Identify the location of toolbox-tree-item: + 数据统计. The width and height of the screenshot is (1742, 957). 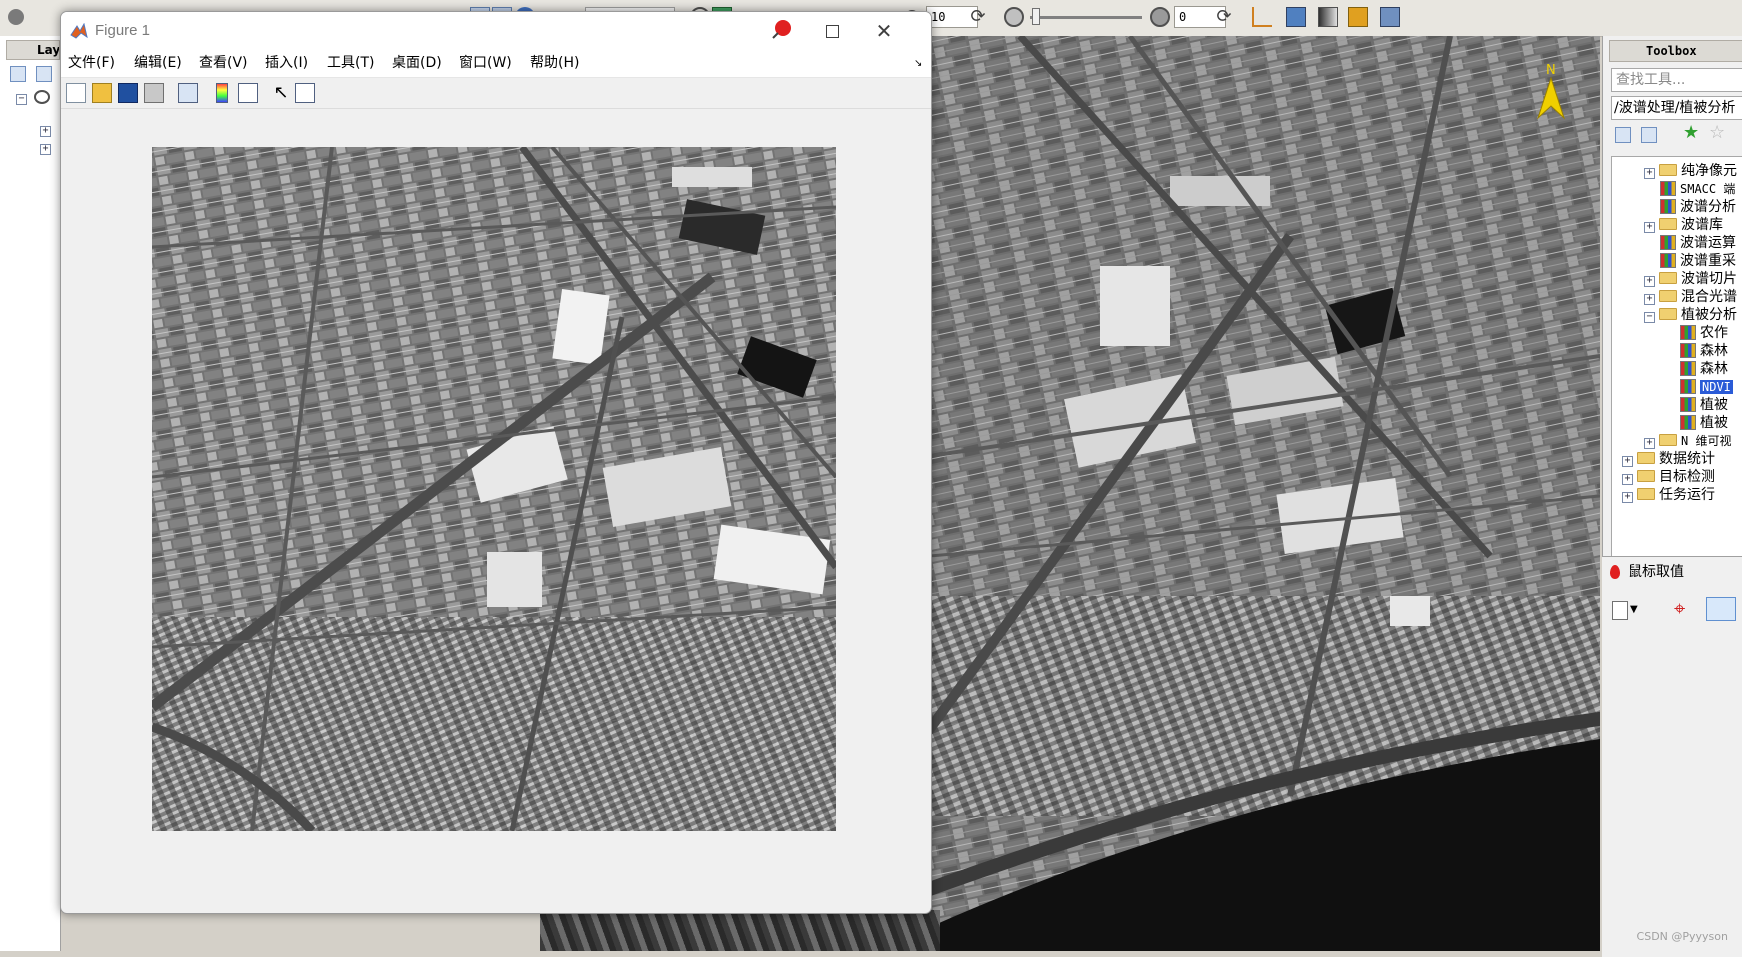
(1668, 459).